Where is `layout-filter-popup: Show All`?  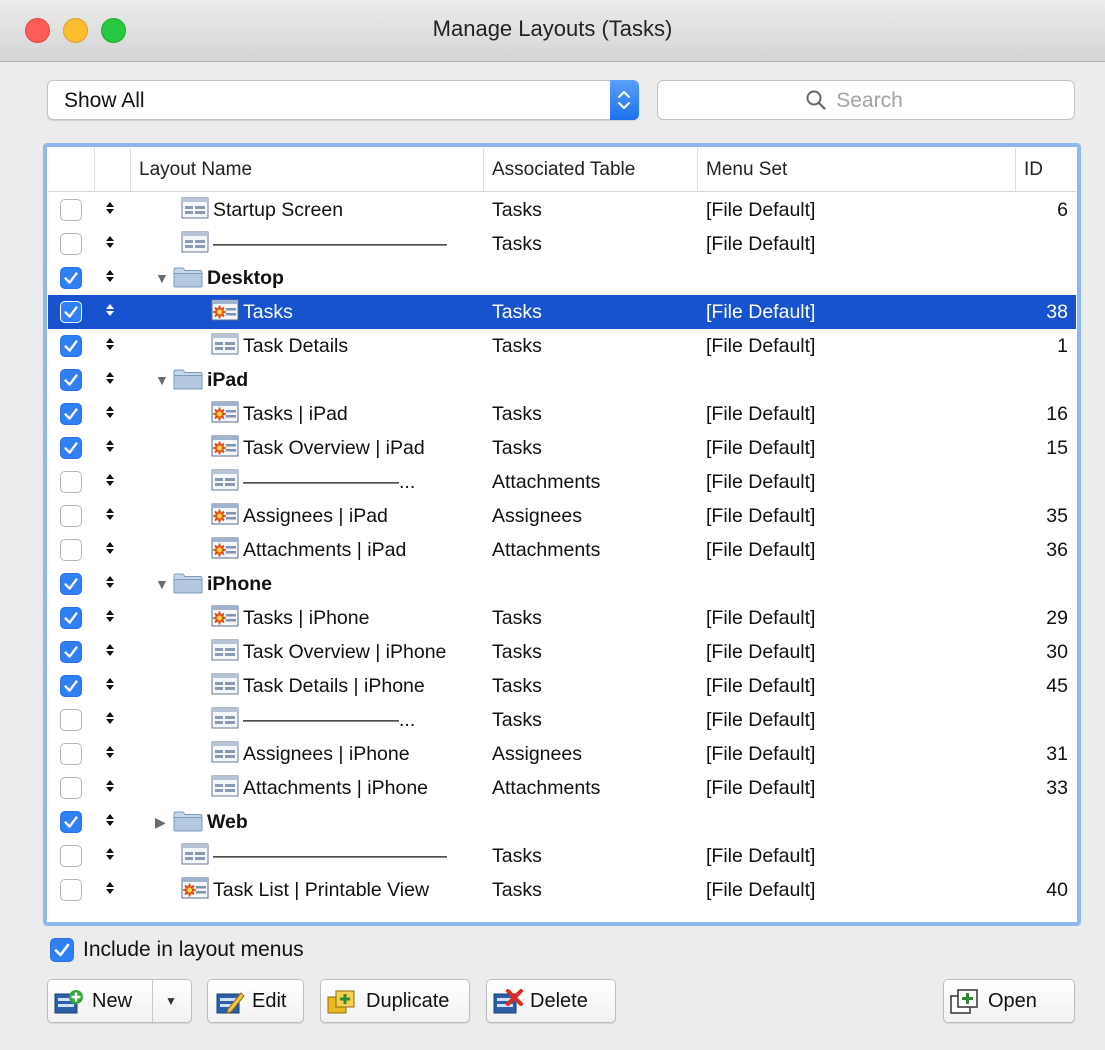
layout-filter-popup: Show All is located at coordinates (343, 100).